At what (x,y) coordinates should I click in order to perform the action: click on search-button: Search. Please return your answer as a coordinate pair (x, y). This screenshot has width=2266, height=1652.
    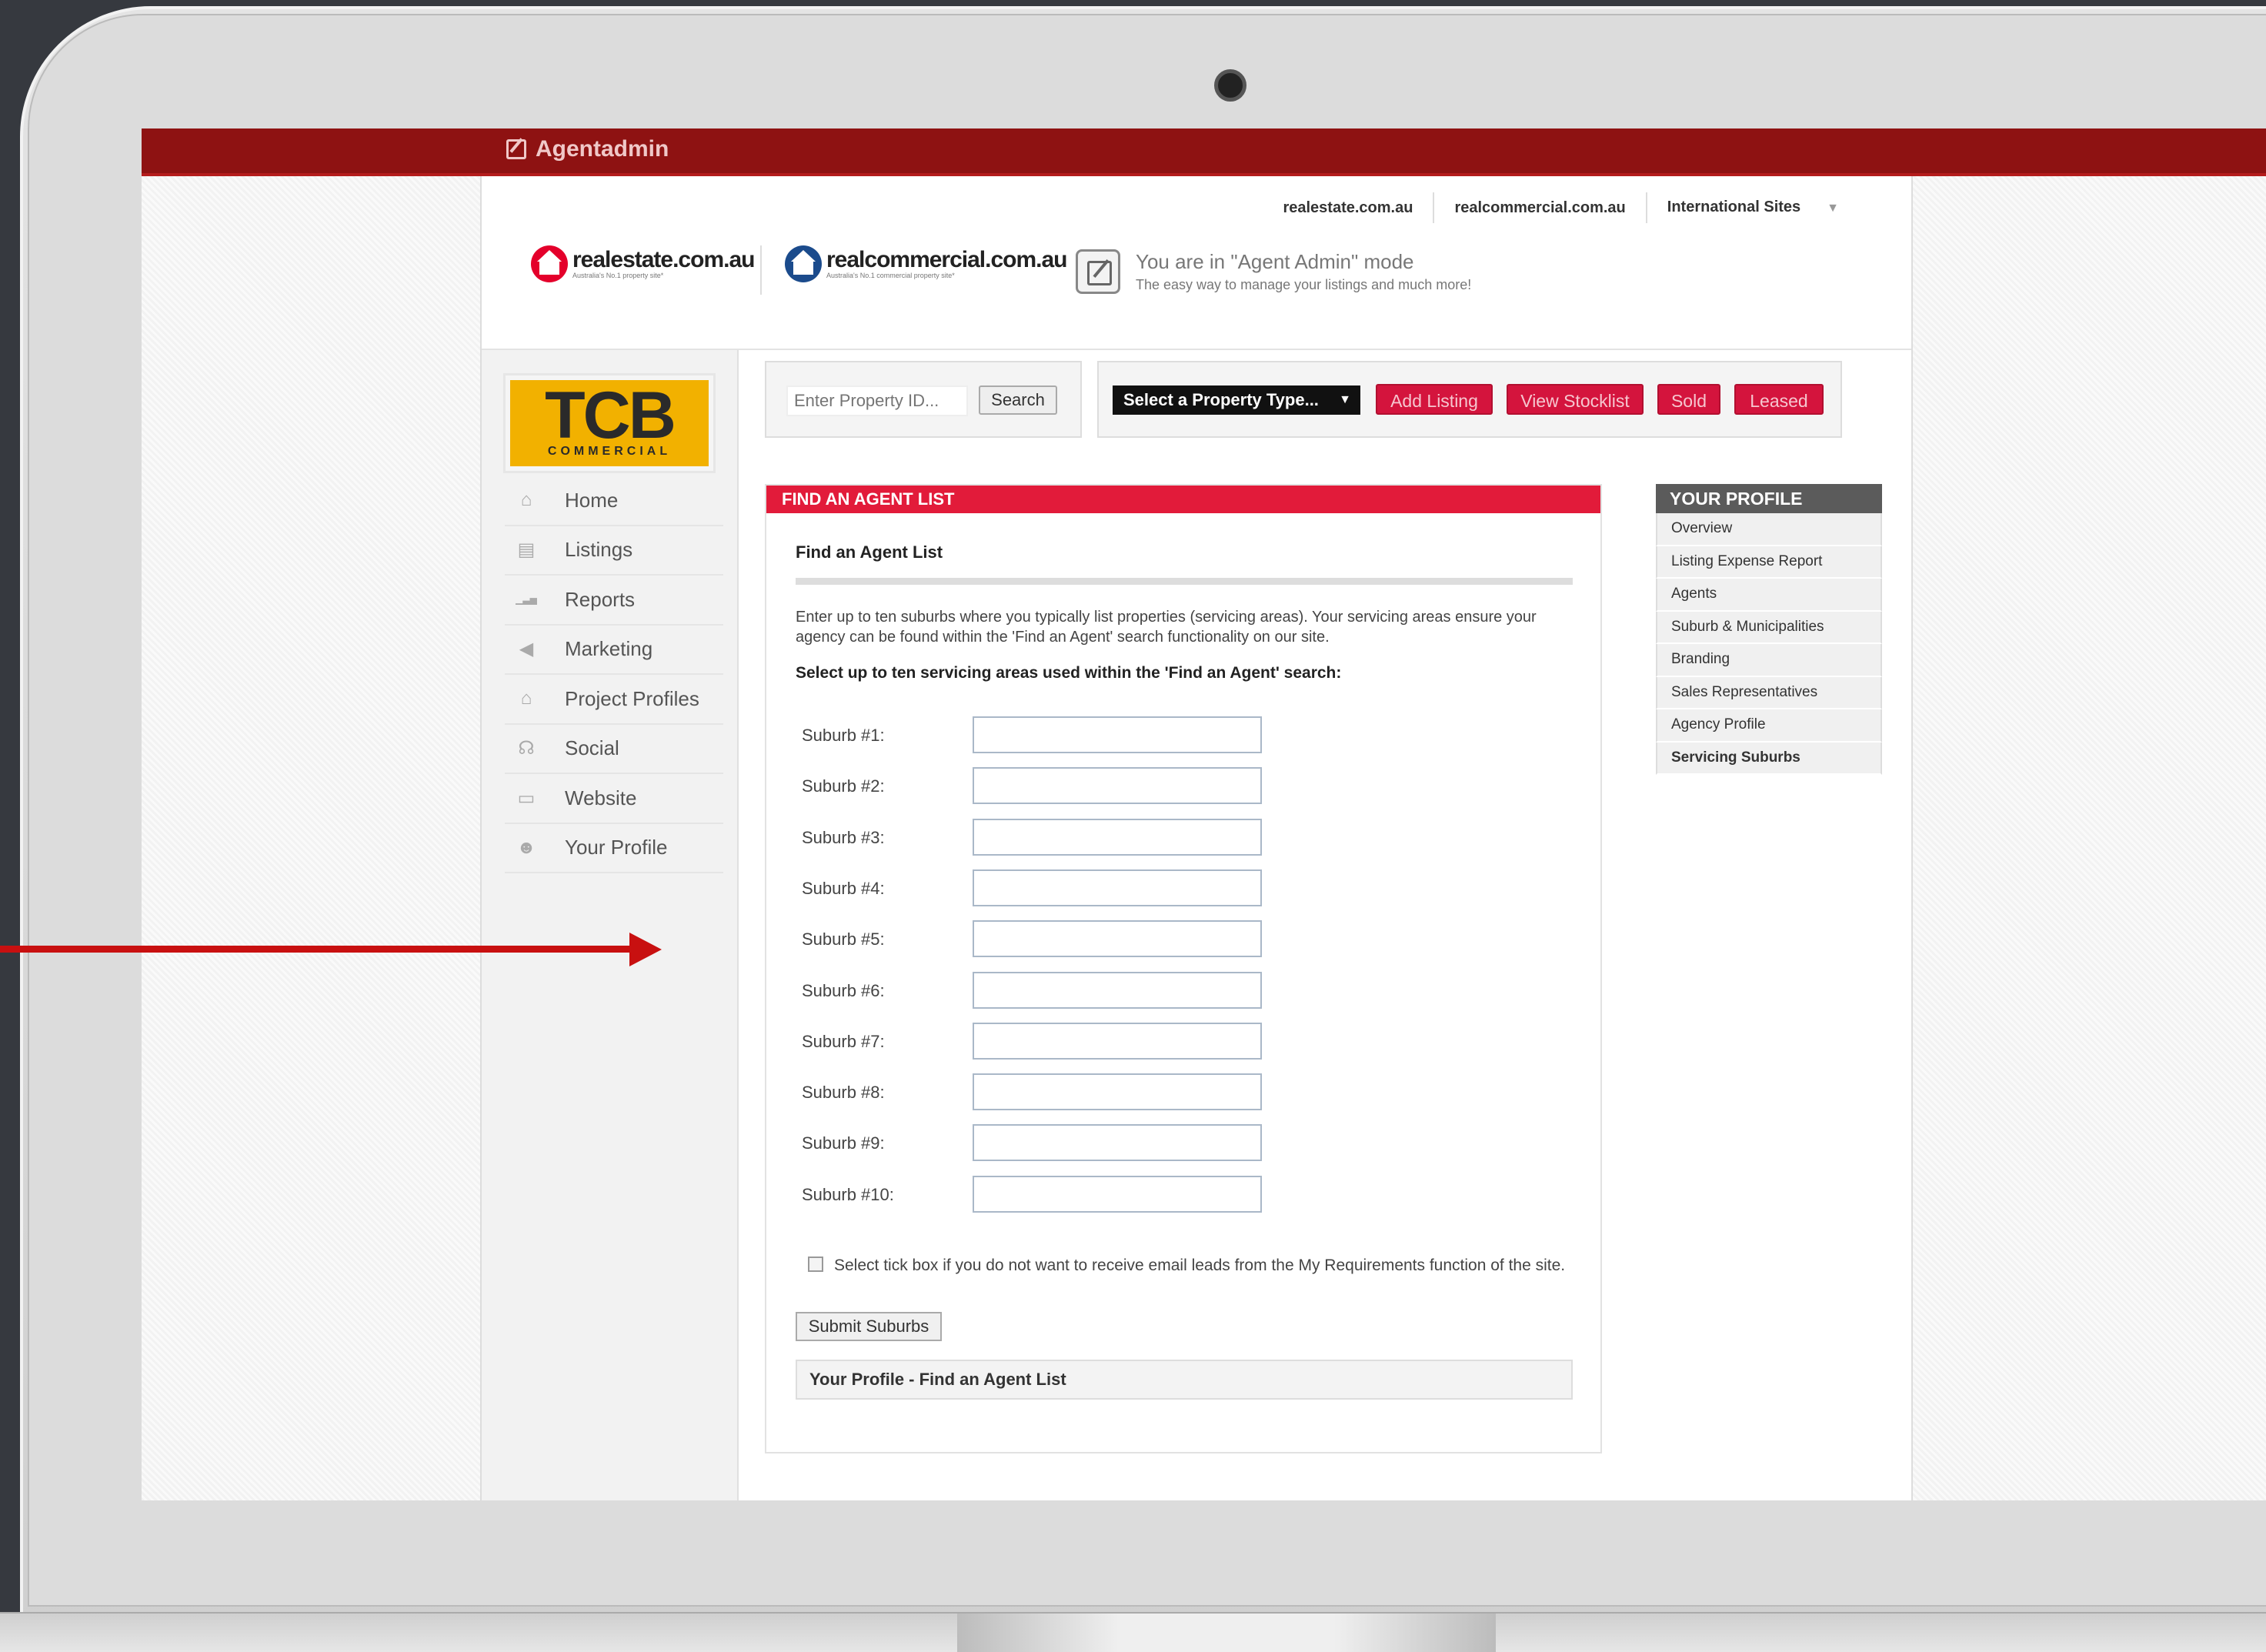
    Looking at the image, I should click on (1018, 400).